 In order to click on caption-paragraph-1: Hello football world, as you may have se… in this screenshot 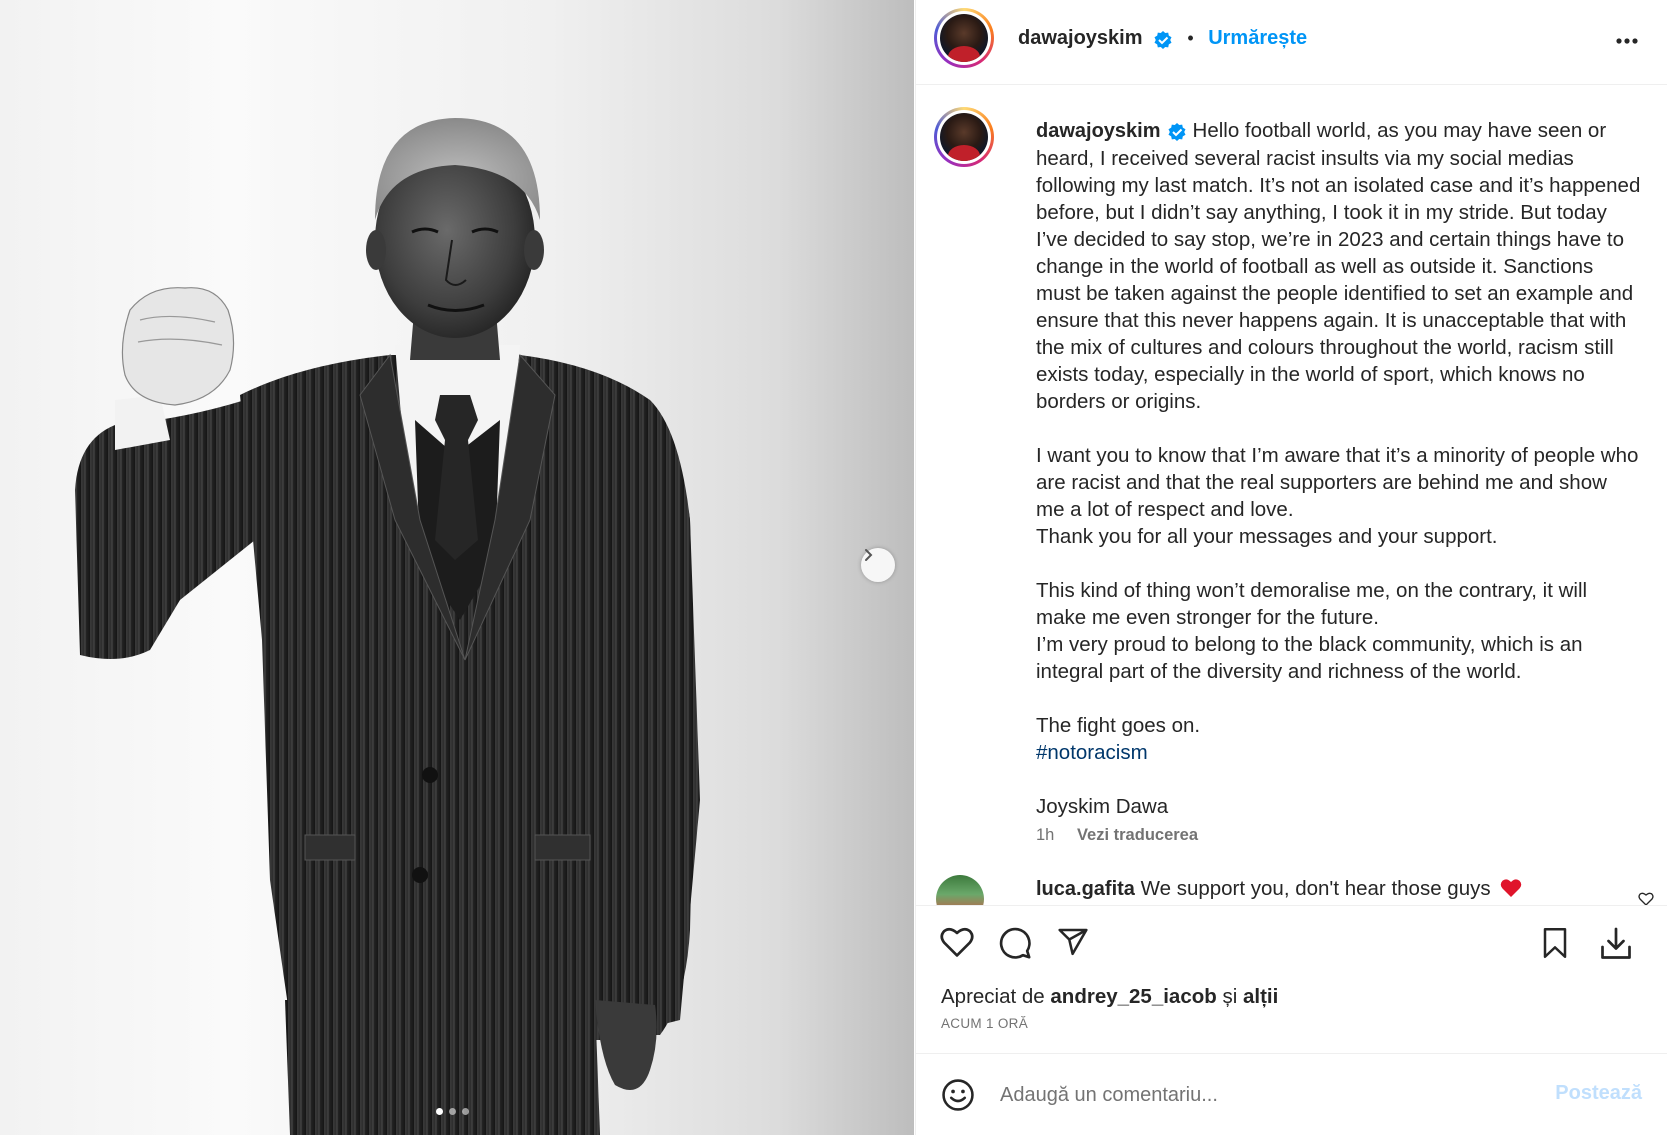, I will do `click(1338, 266)`.